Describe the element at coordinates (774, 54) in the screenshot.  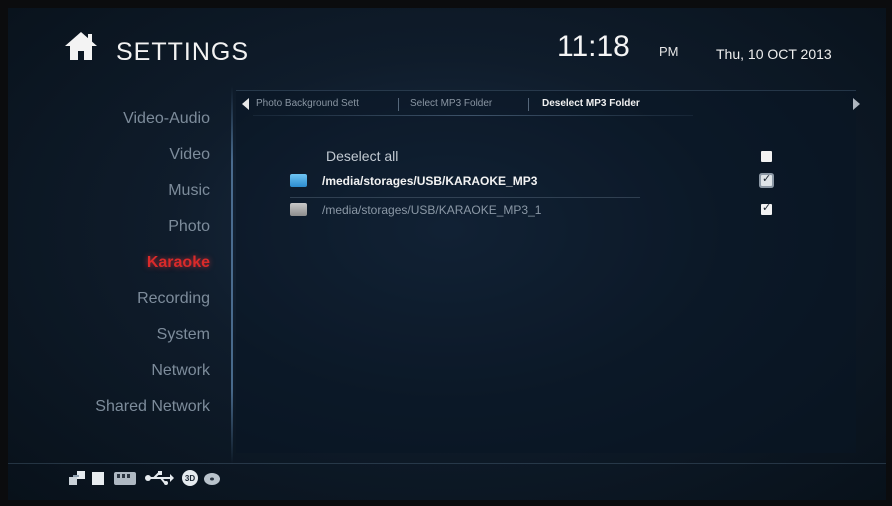
I see `date-display: Thu, 10 OCT 2013` at that location.